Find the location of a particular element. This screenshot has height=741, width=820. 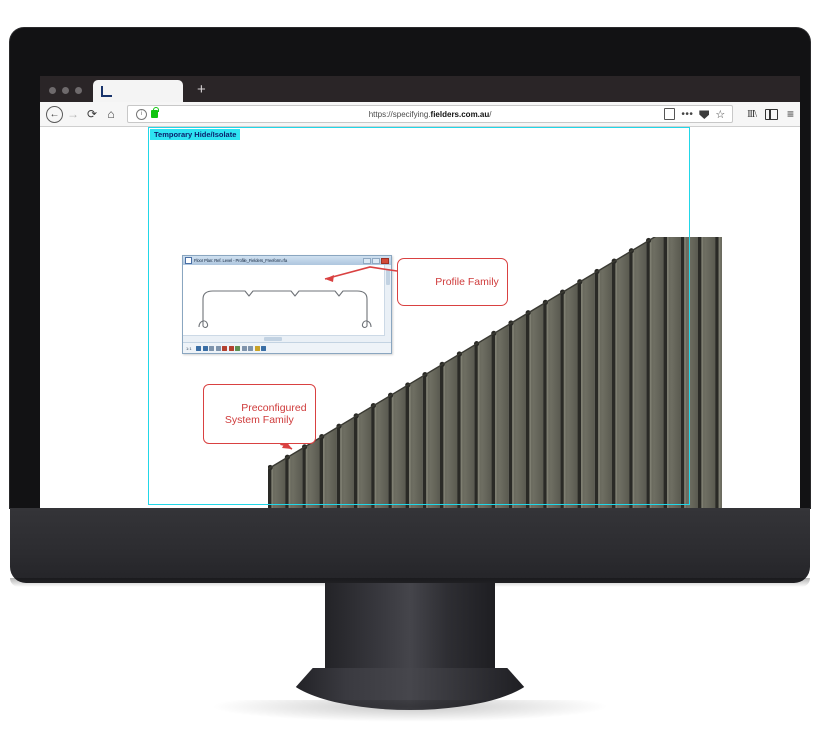

profile-drawing-canvas is located at coordinates (287, 303).